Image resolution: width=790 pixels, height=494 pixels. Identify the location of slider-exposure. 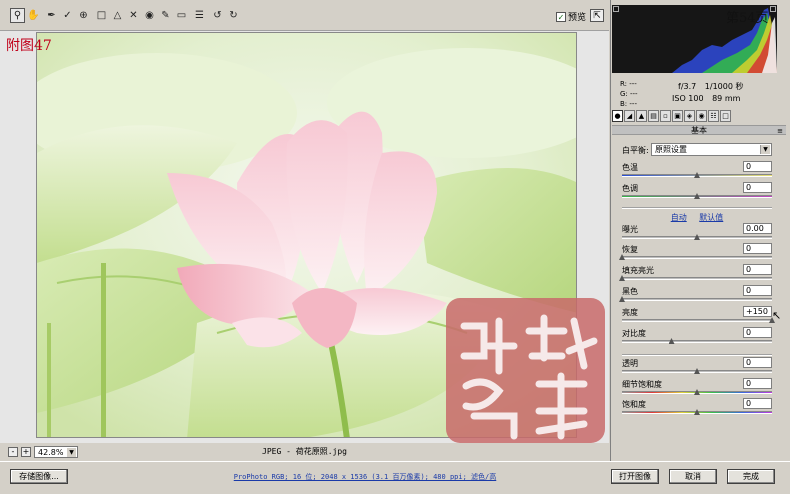
(697, 237).